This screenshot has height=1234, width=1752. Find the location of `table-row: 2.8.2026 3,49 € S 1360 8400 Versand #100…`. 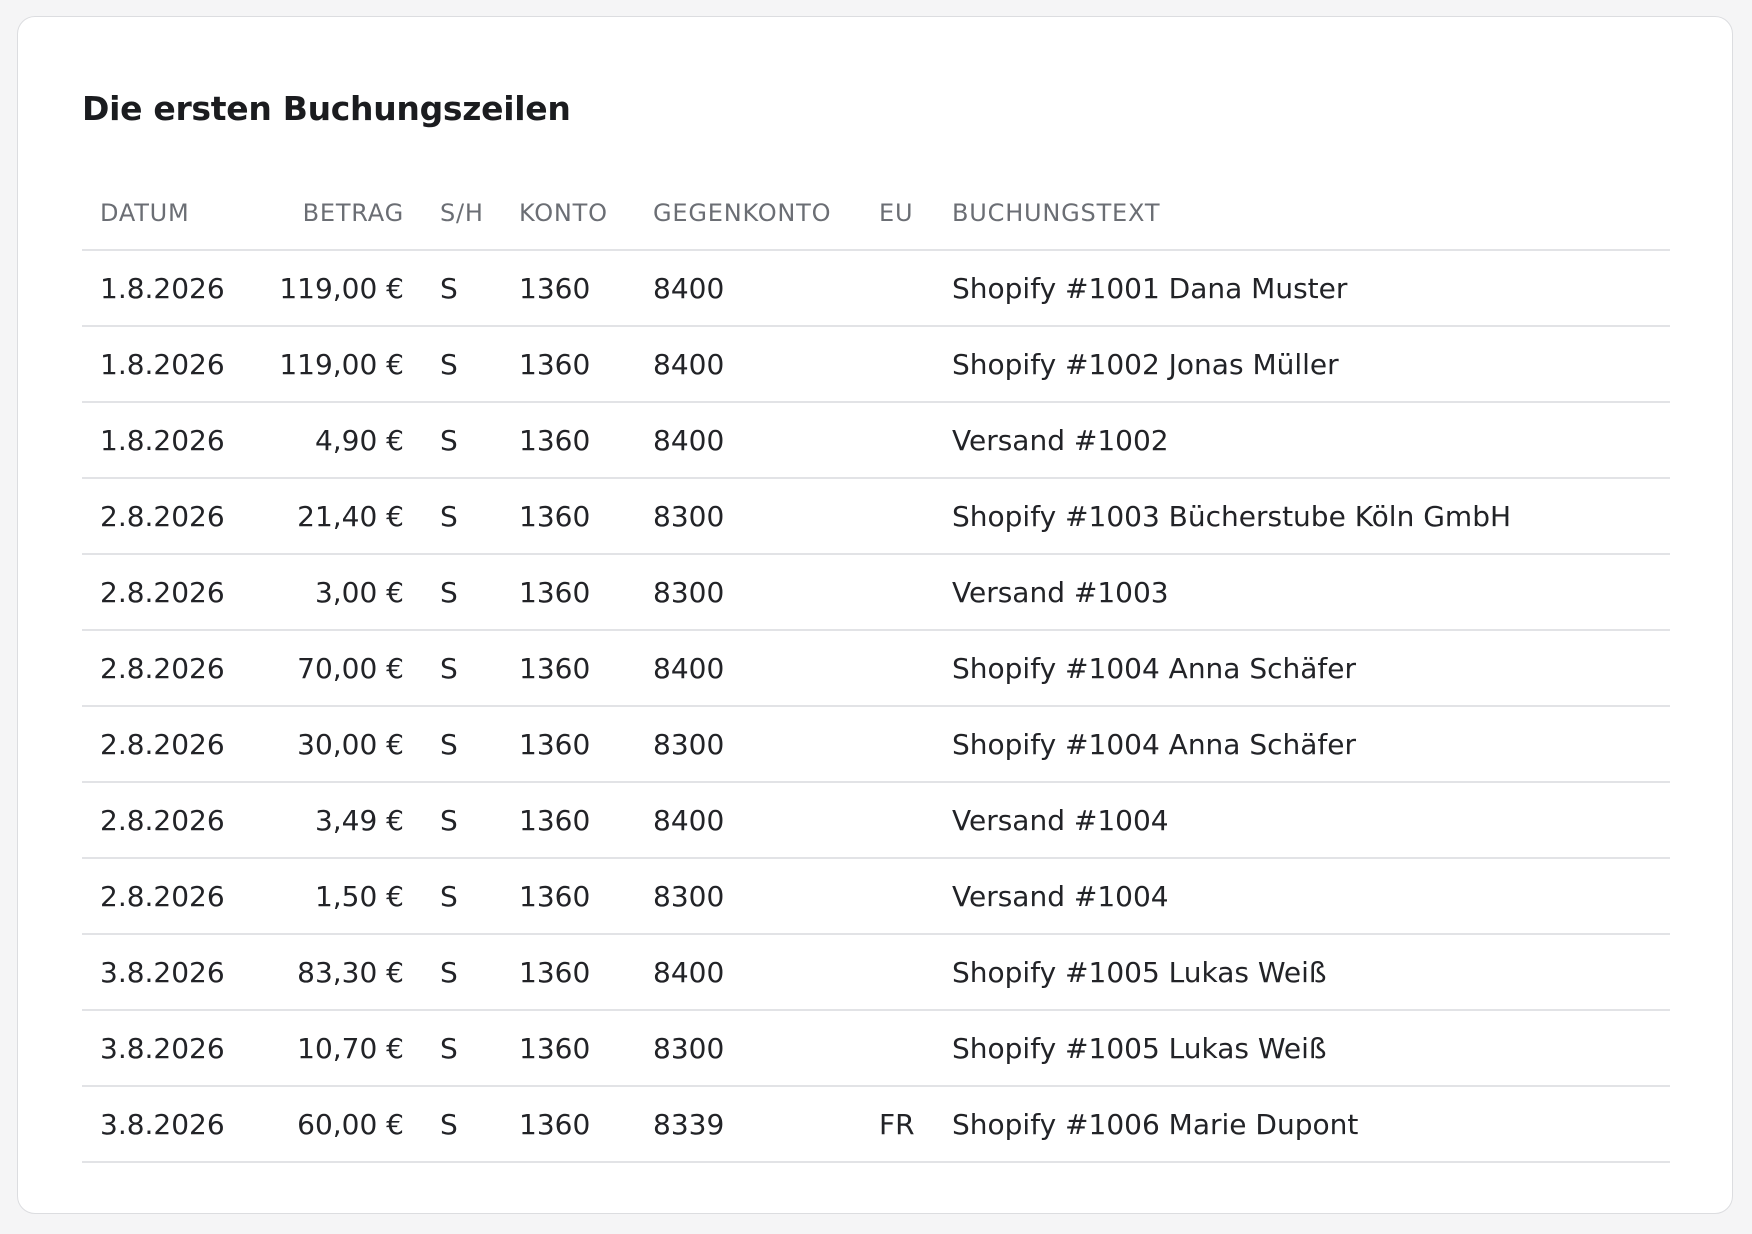

table-row: 2.8.2026 3,49 € S 1360 8400 Versand #100… is located at coordinates (876, 820).